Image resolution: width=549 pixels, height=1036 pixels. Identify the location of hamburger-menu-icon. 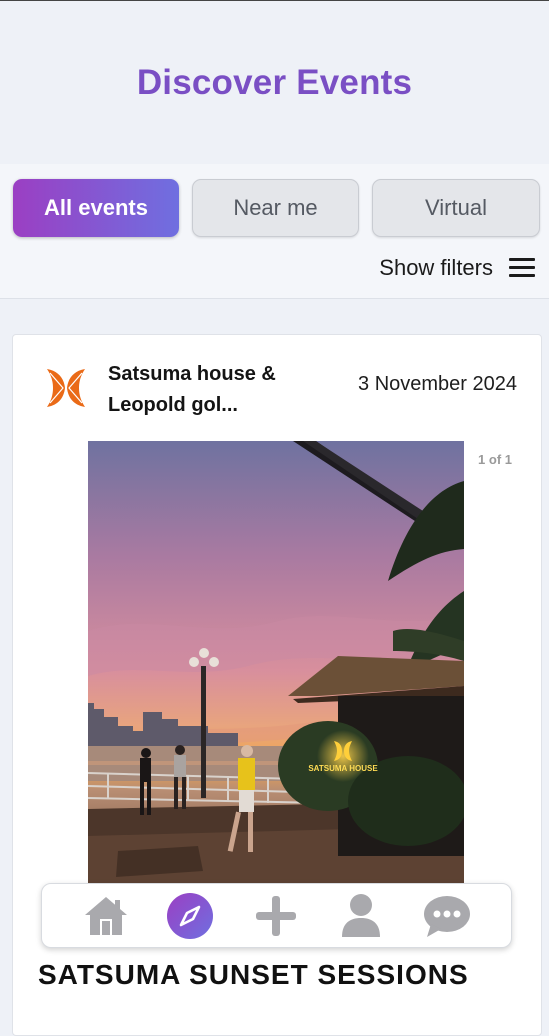
(522, 268).